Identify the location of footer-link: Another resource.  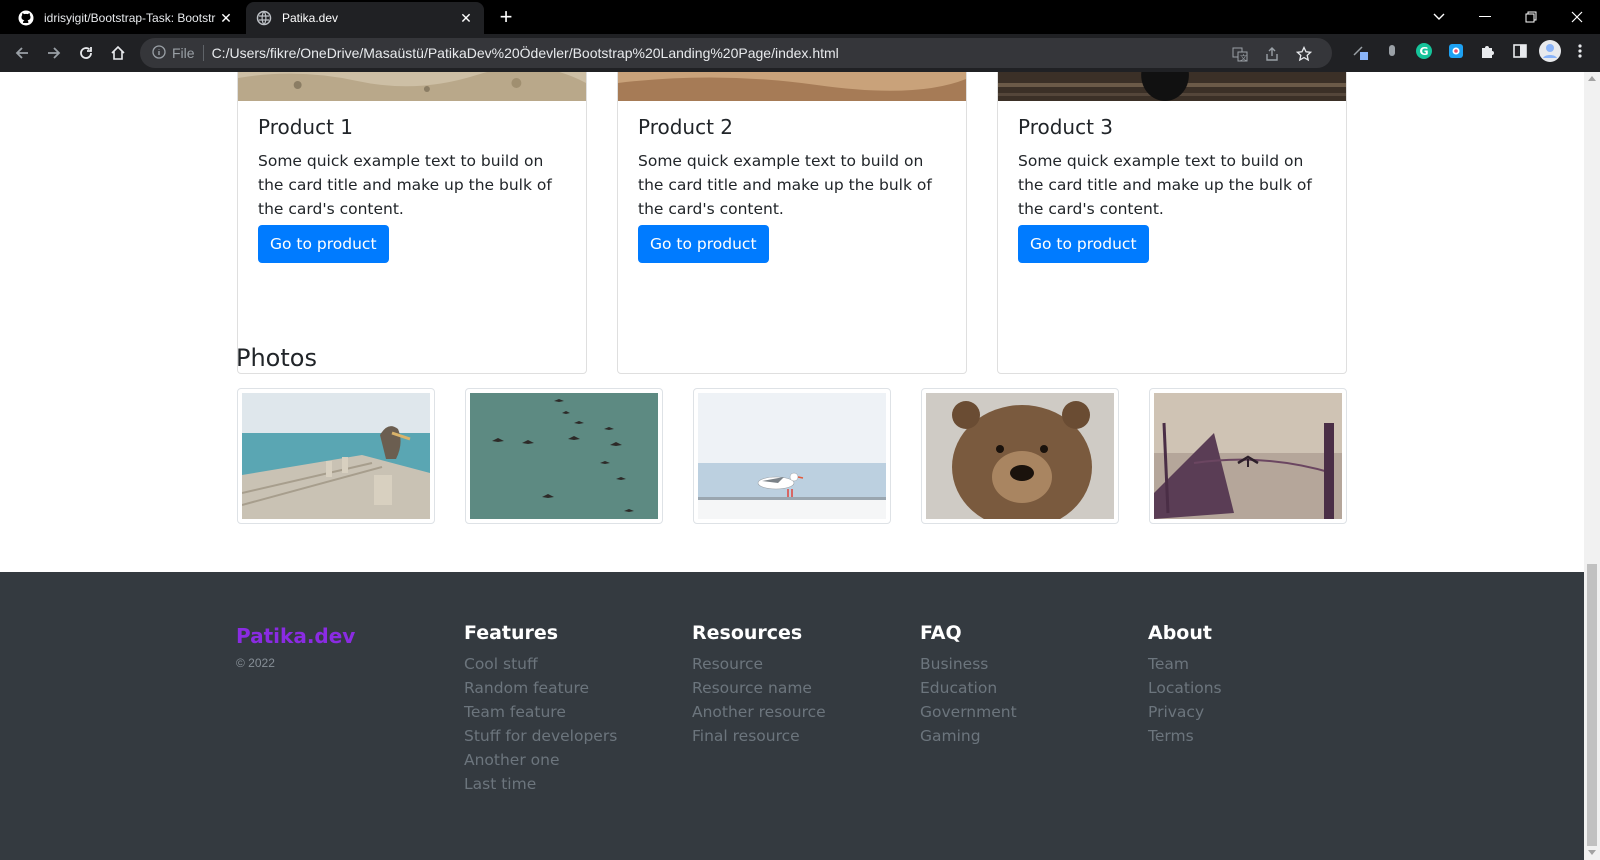
(792, 712).